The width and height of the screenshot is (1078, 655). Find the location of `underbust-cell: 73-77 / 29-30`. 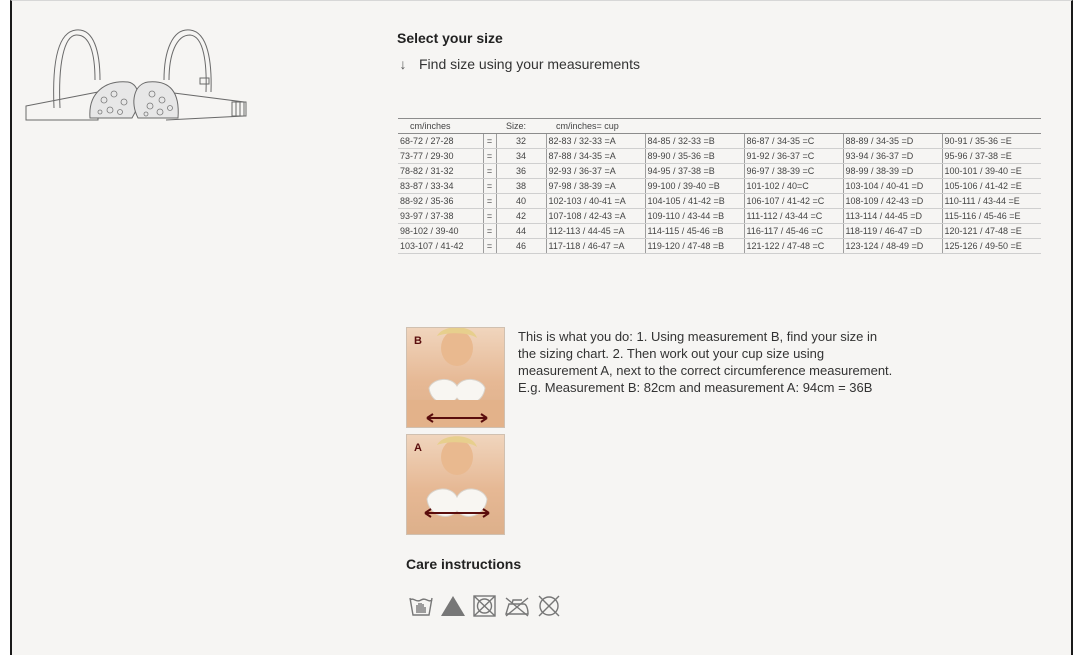

underbust-cell: 73-77 / 29-30 is located at coordinates (440, 156).